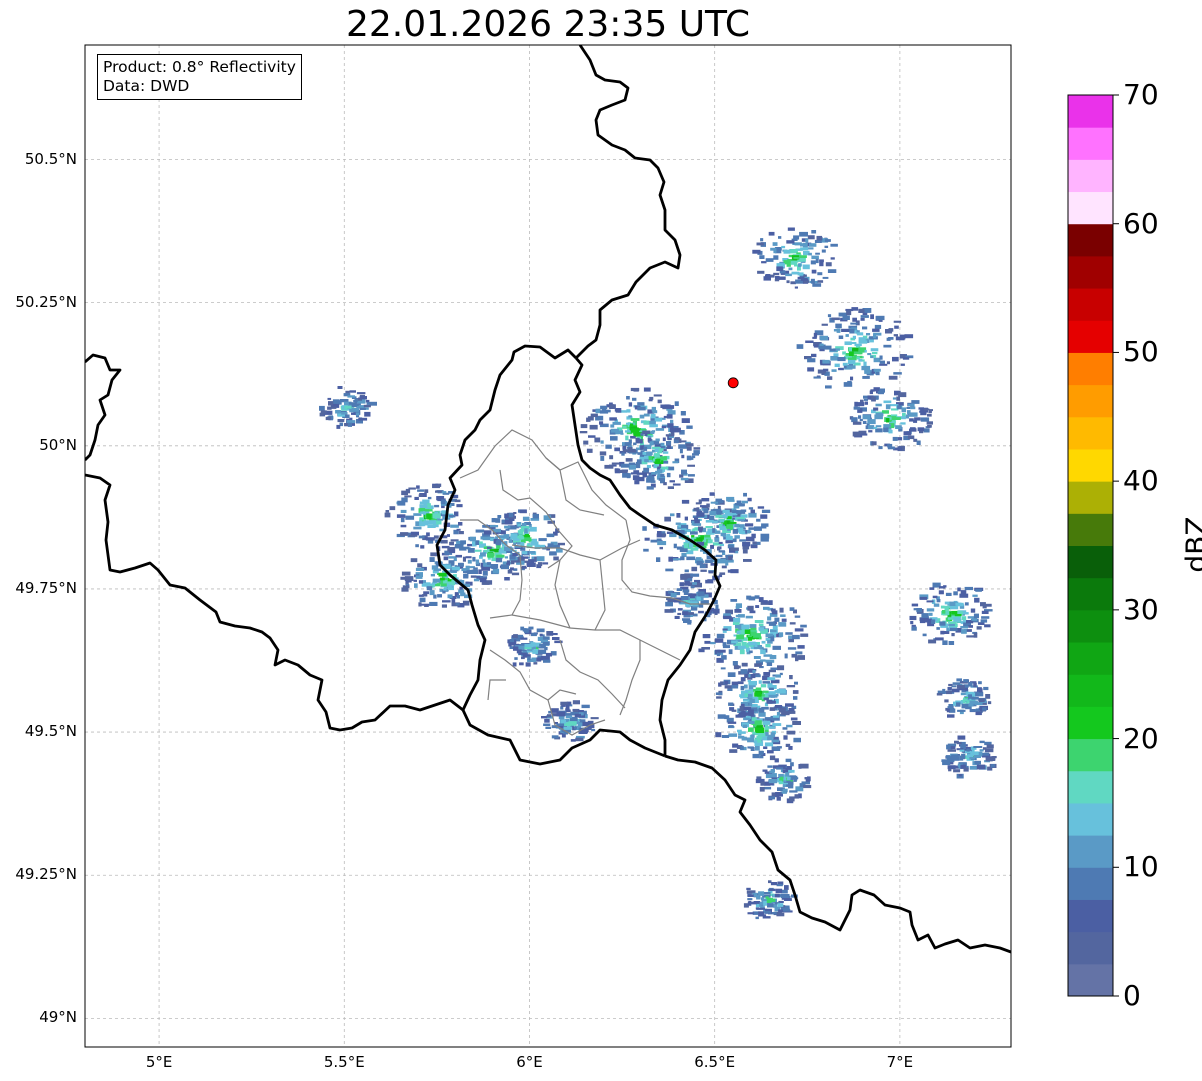 The width and height of the screenshot is (1202, 1081). I want to click on y-tick-label: 50.25°N, so click(46, 301).